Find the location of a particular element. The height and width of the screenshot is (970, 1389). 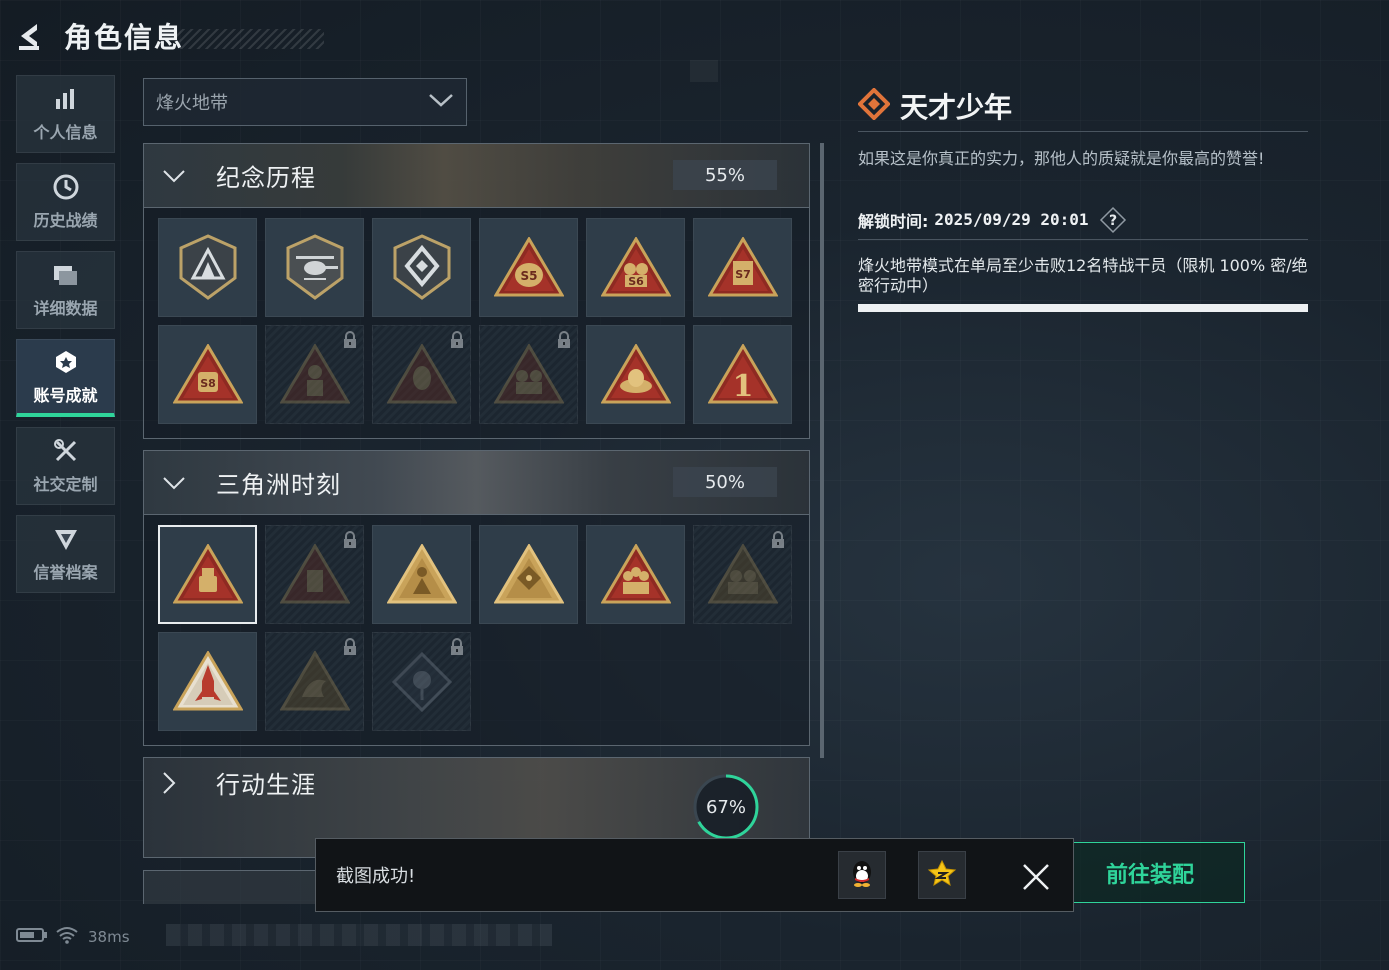

sidebar-item-history: 历史战绩 is located at coordinates (65, 202).